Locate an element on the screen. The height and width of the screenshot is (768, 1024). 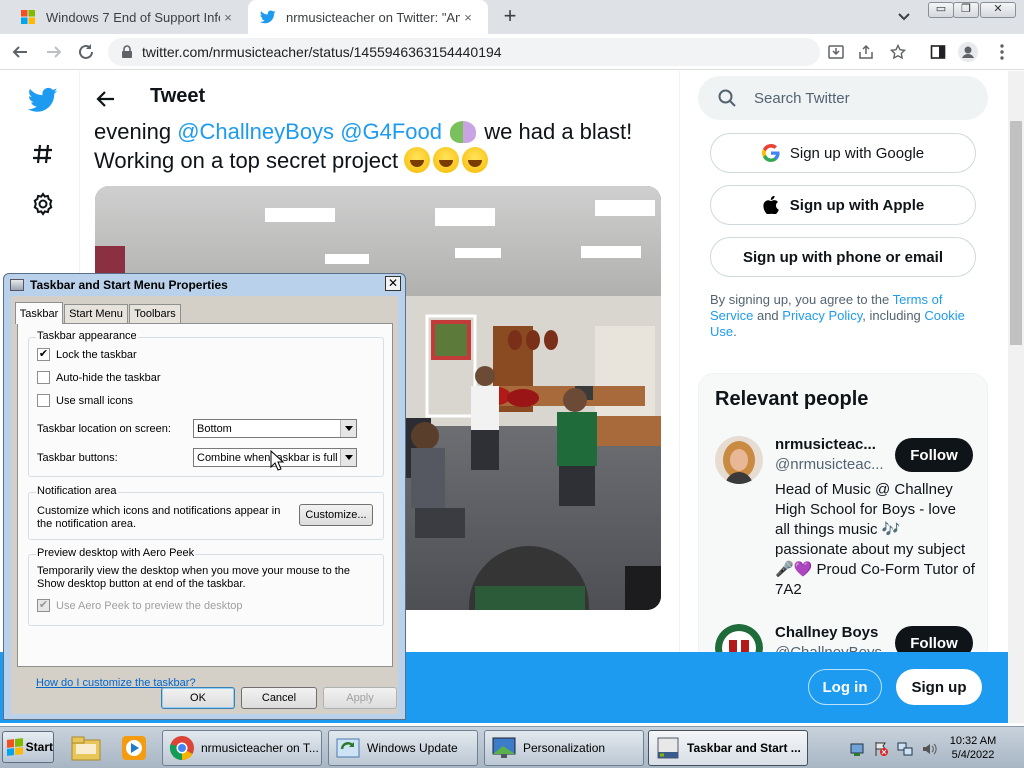
checkbox-label: Lock the taskbar is located at coordinates (96, 354).